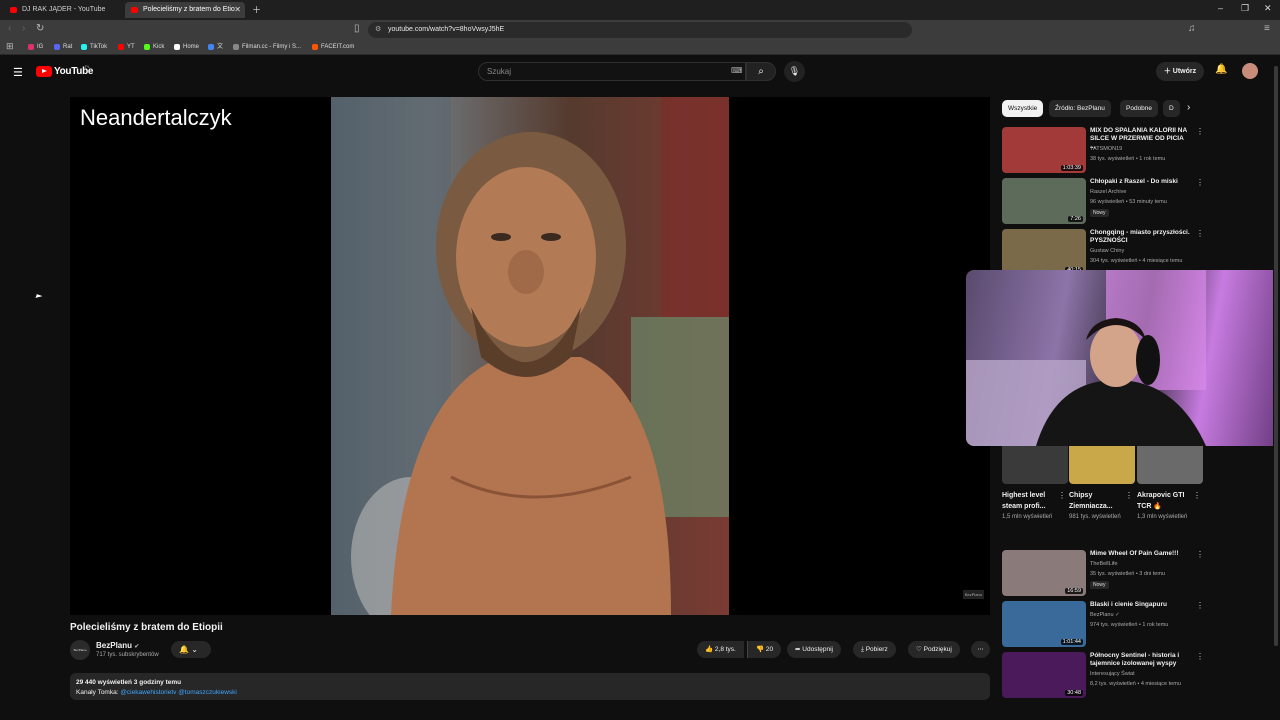  Describe the element at coordinates (126, 47) in the screenshot. I see `bookmark-item: YT` at that location.